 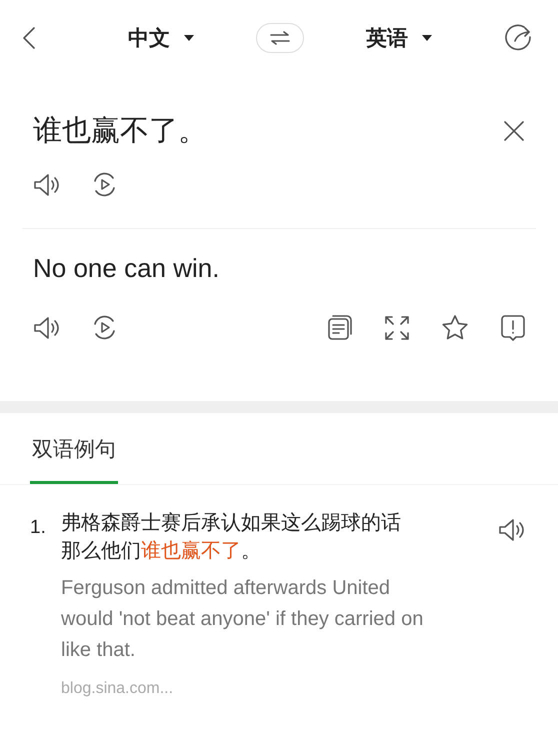 What do you see at coordinates (120, 131) in the screenshot?
I see `source-text: 谁也赢不了。` at bounding box center [120, 131].